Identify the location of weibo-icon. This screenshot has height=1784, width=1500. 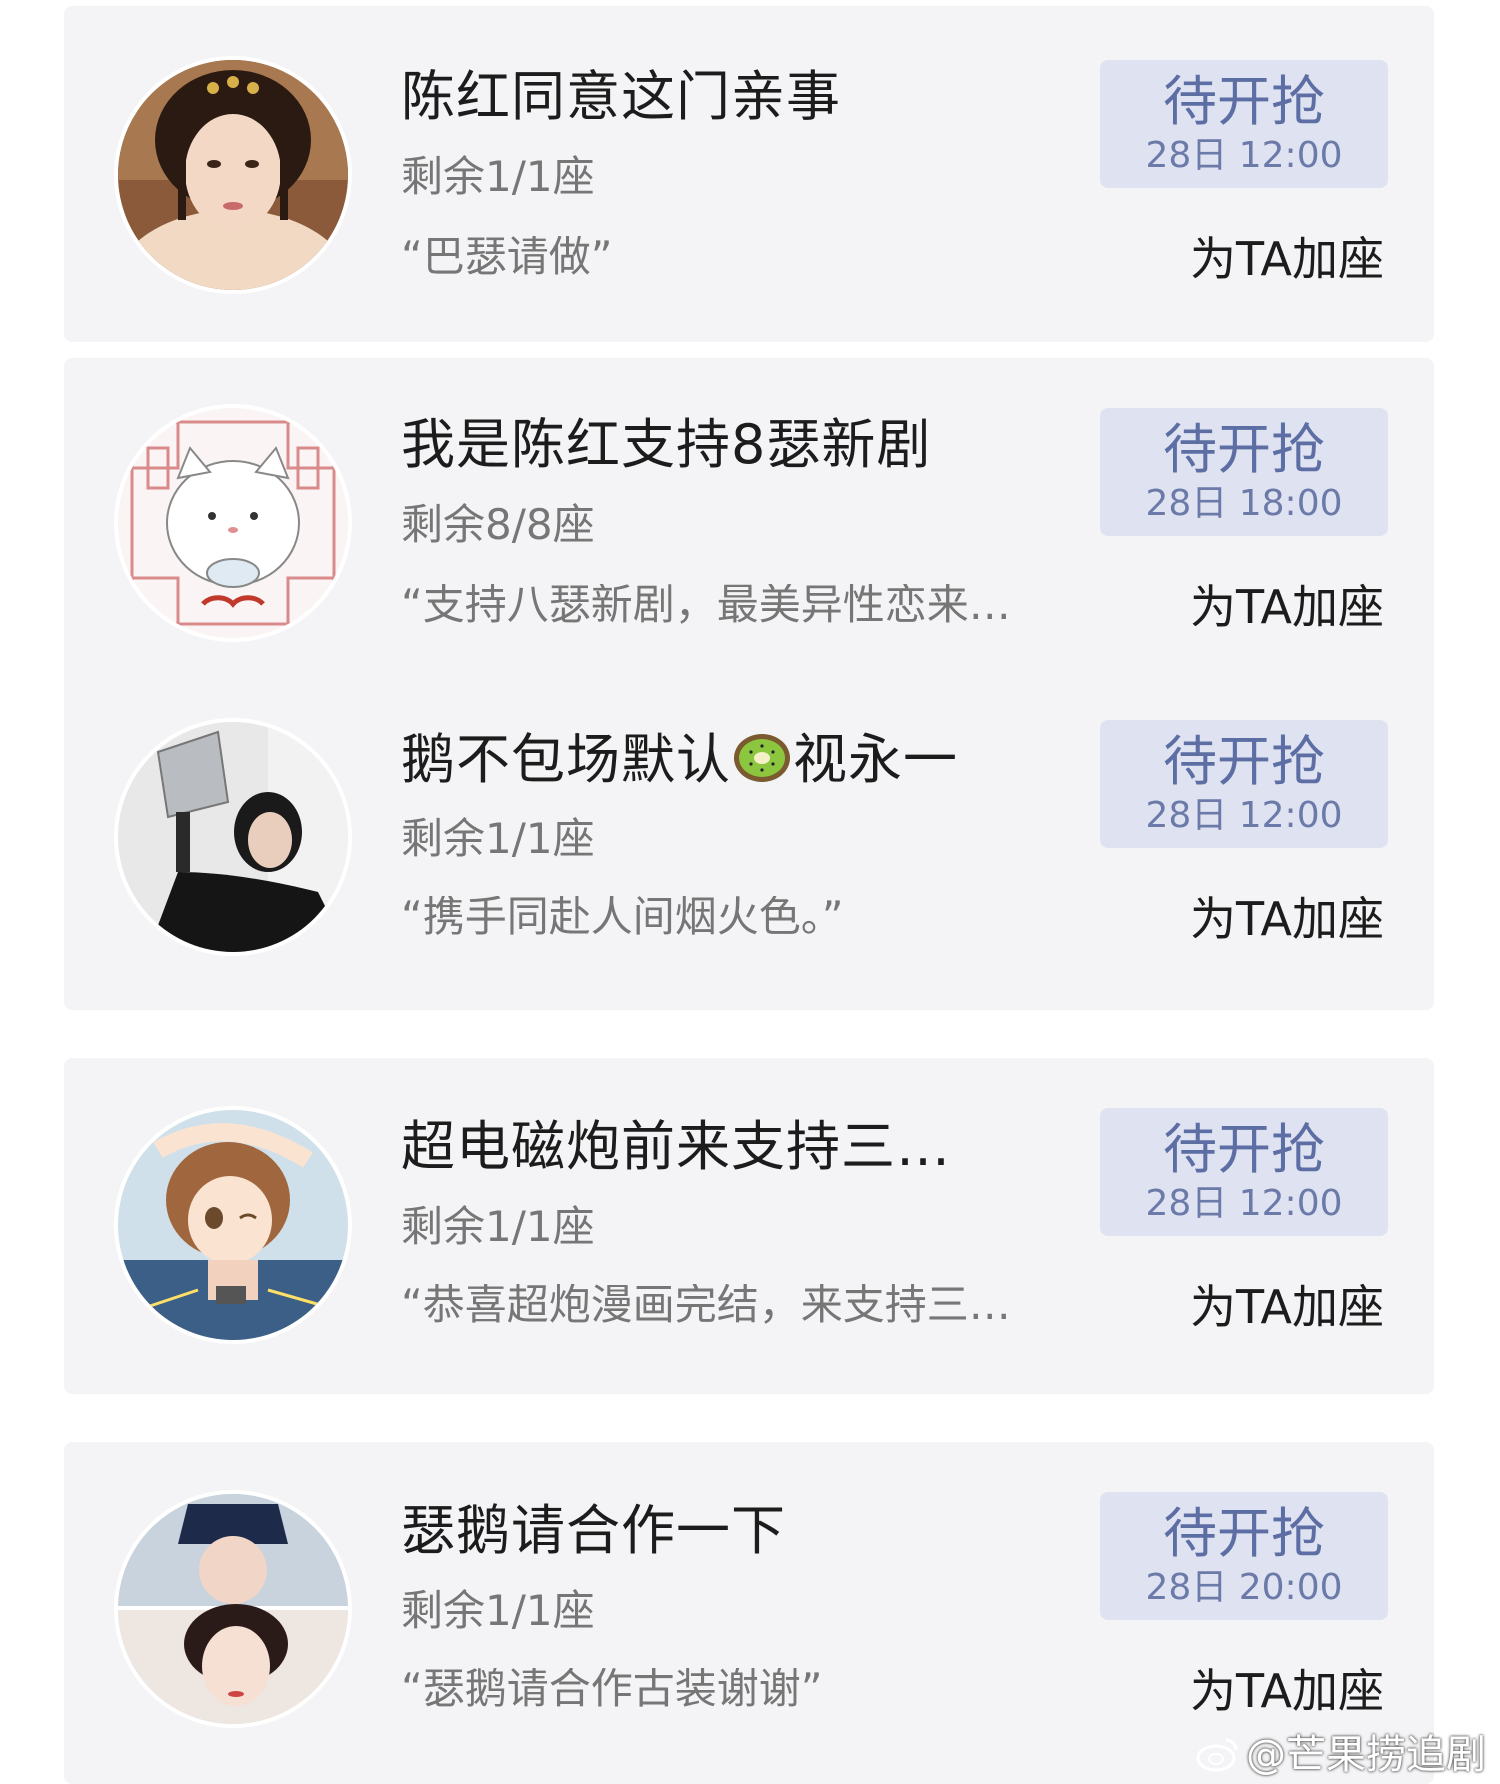
(1217, 1755).